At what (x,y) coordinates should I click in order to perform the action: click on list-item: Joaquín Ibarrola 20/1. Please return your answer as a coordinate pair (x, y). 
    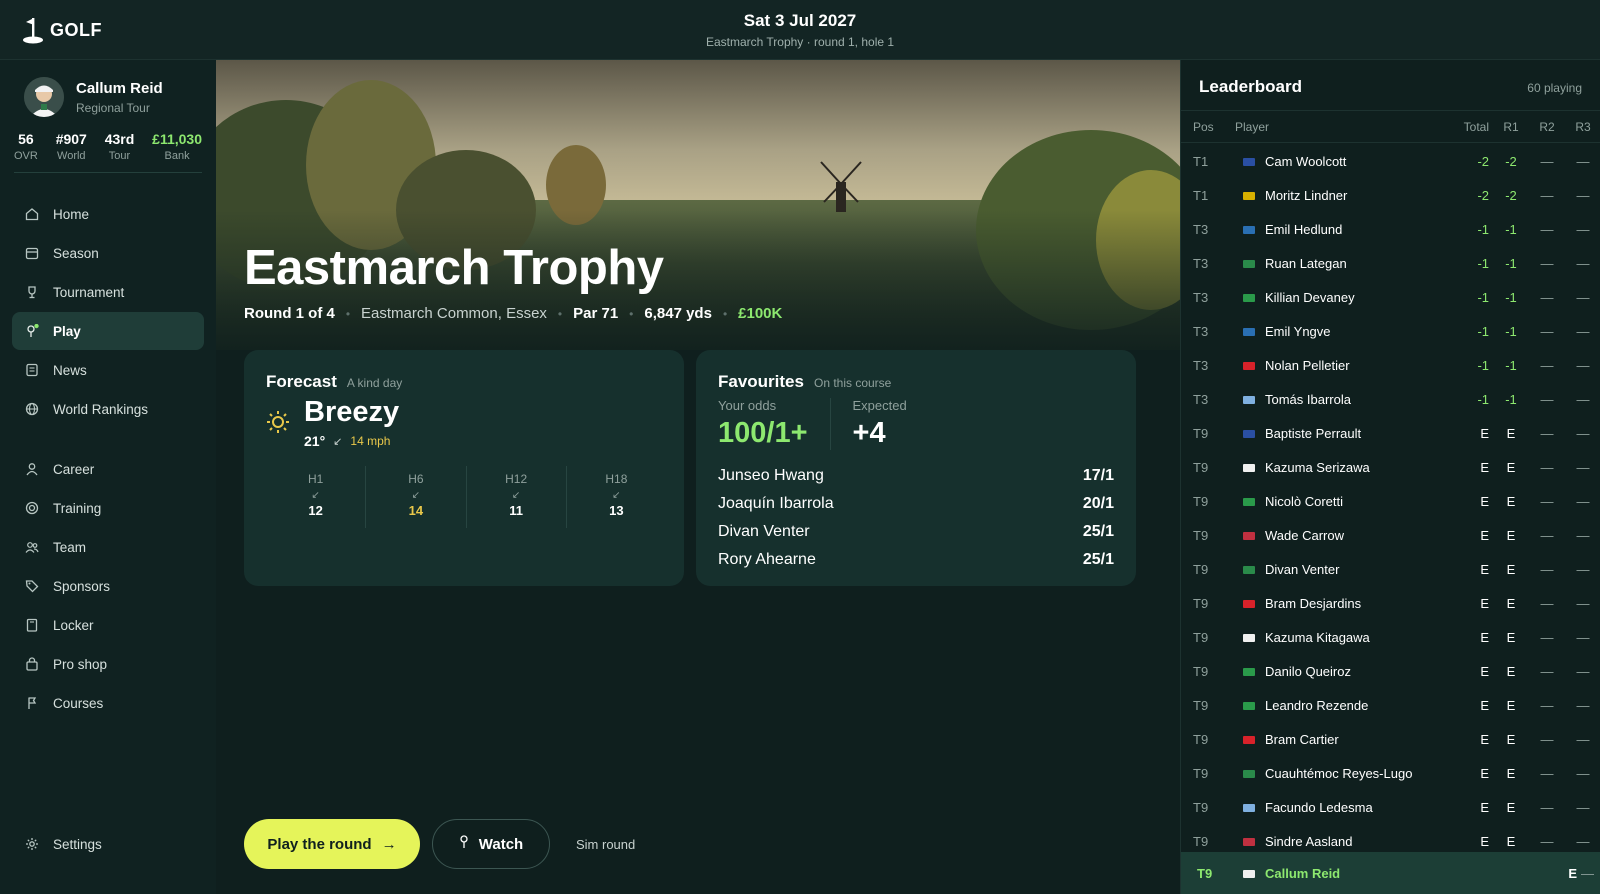
    Looking at the image, I should click on (916, 504).